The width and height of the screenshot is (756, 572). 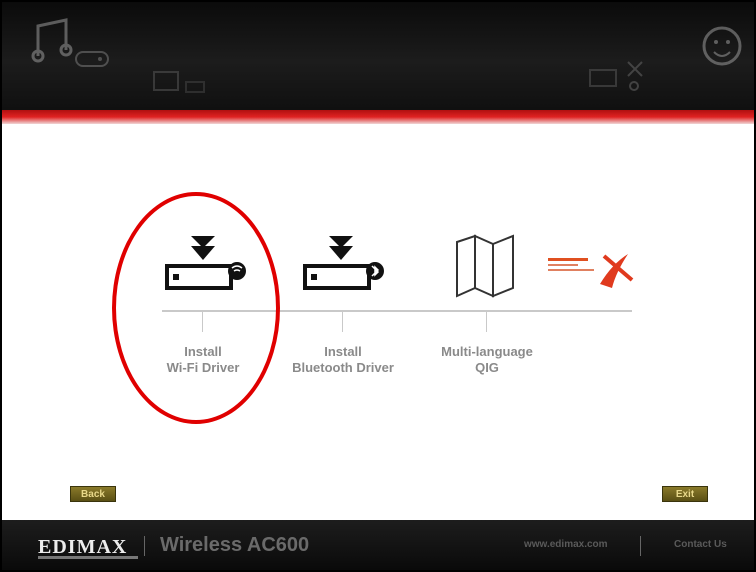 I want to click on adobe-reader-icon, so click(x=591, y=271).